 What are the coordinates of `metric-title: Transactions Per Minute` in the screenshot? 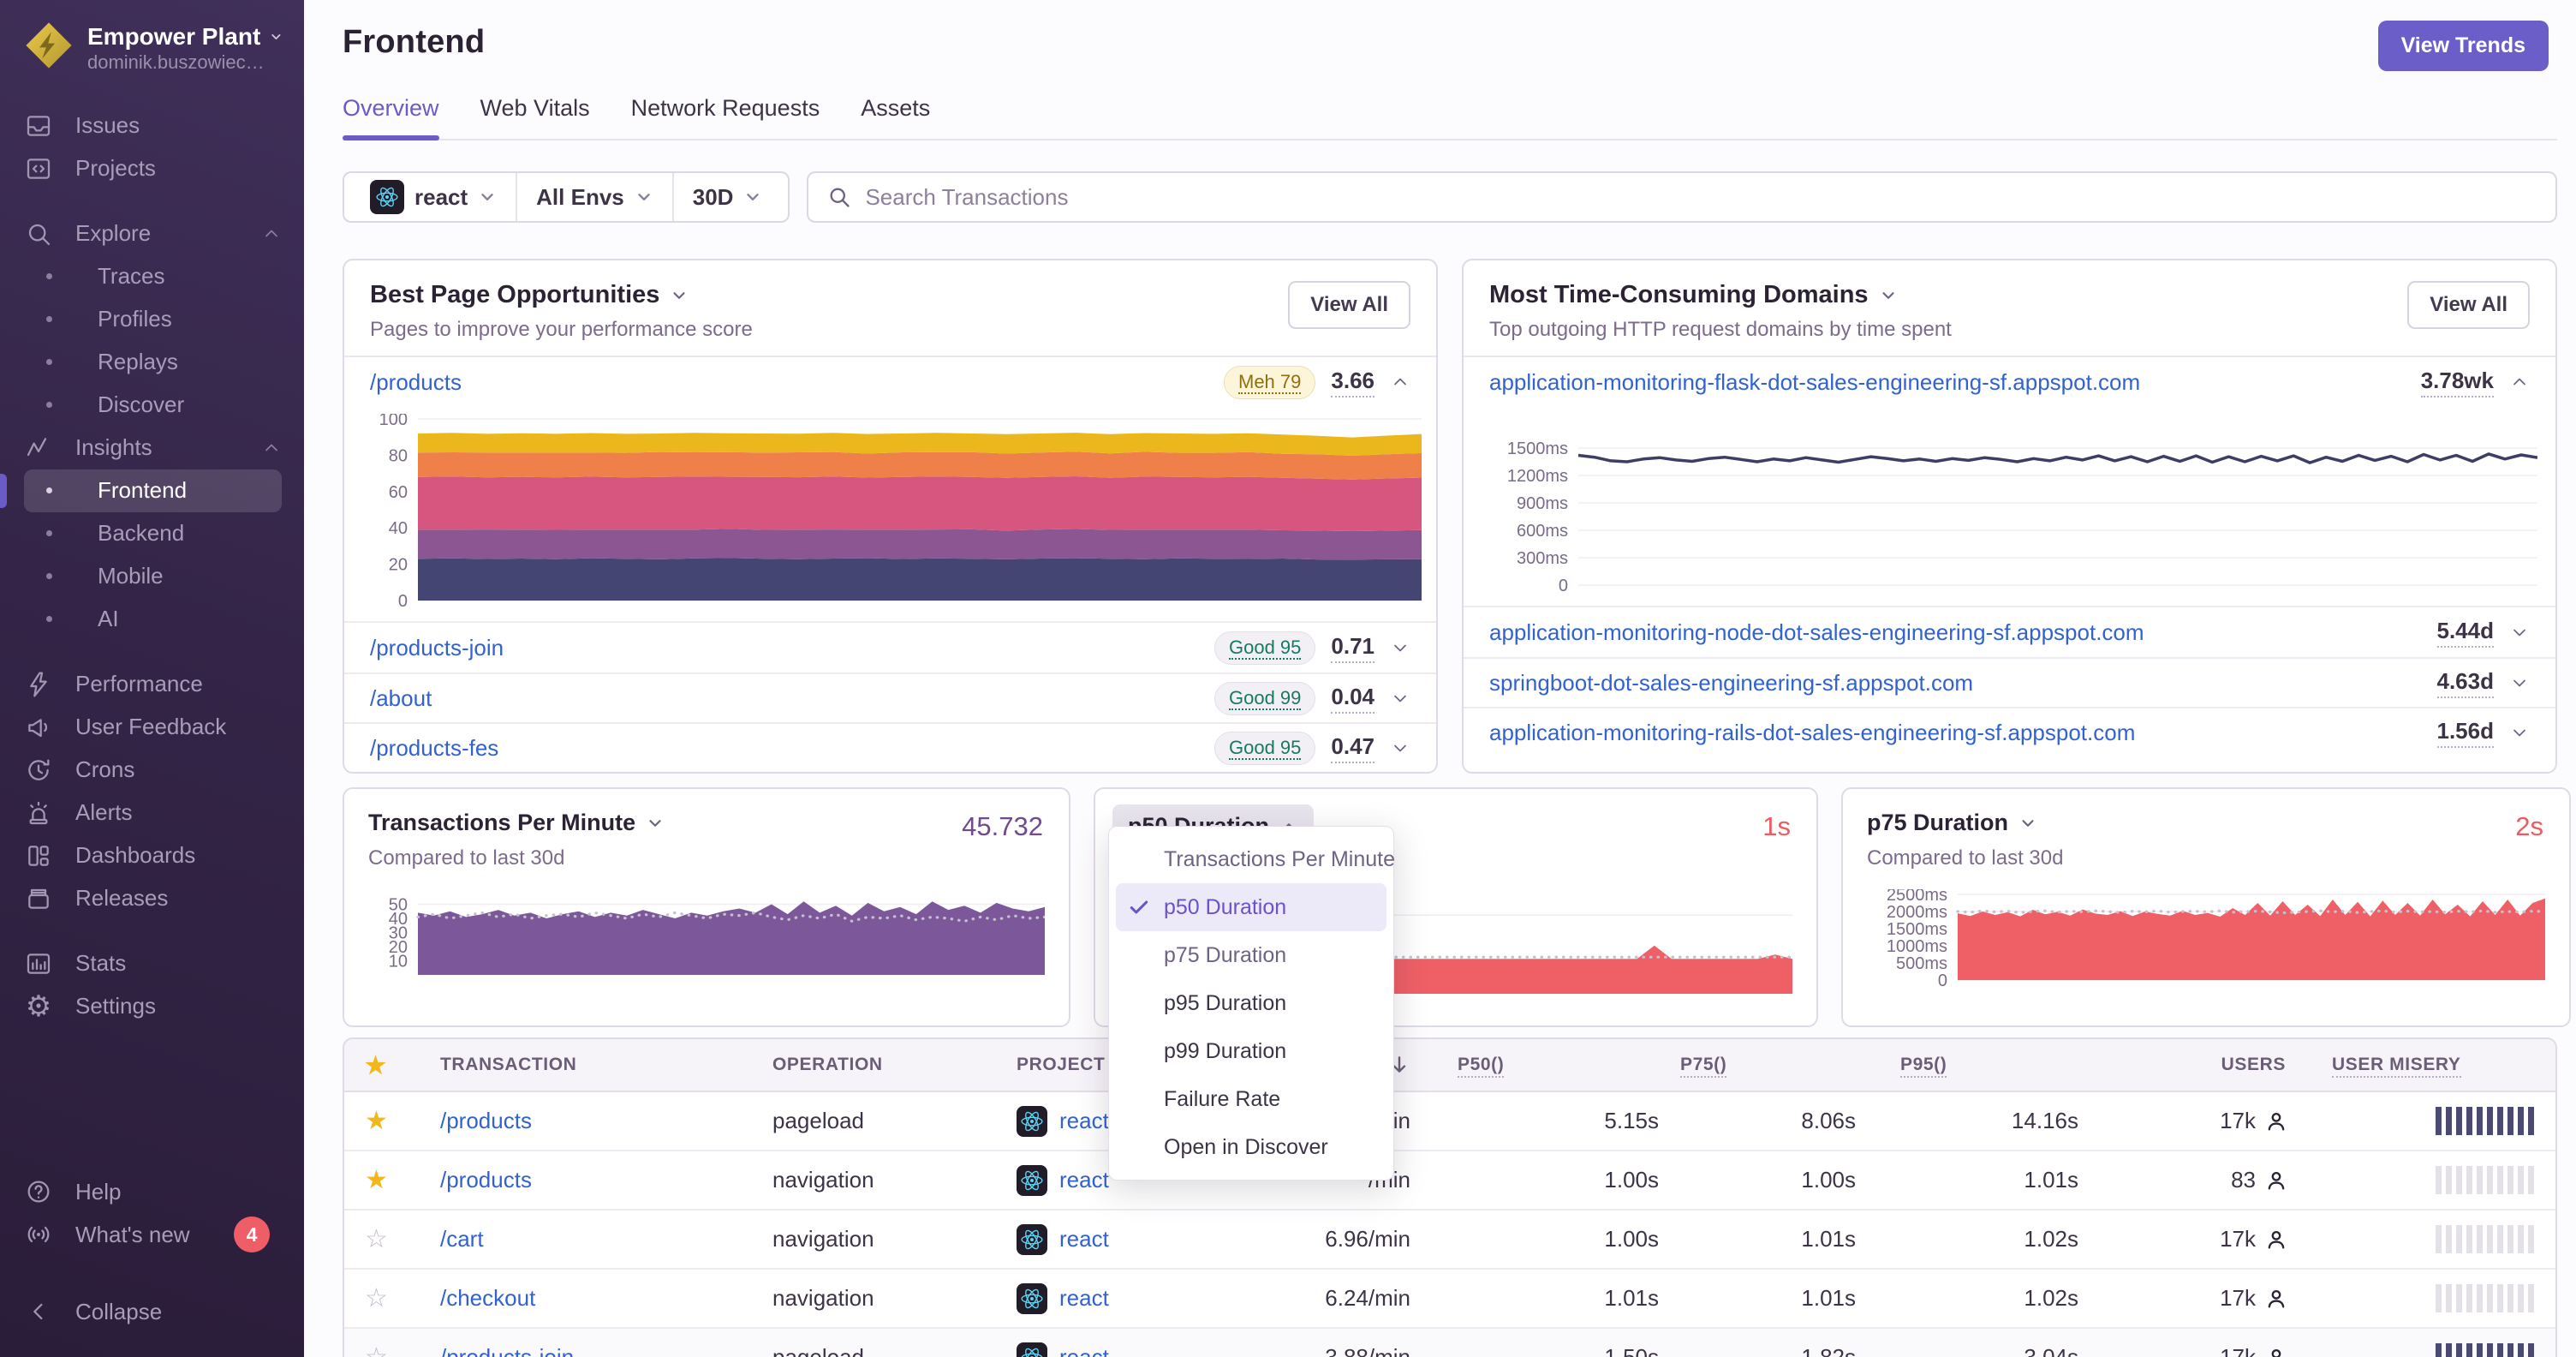 It's located at (502, 823).